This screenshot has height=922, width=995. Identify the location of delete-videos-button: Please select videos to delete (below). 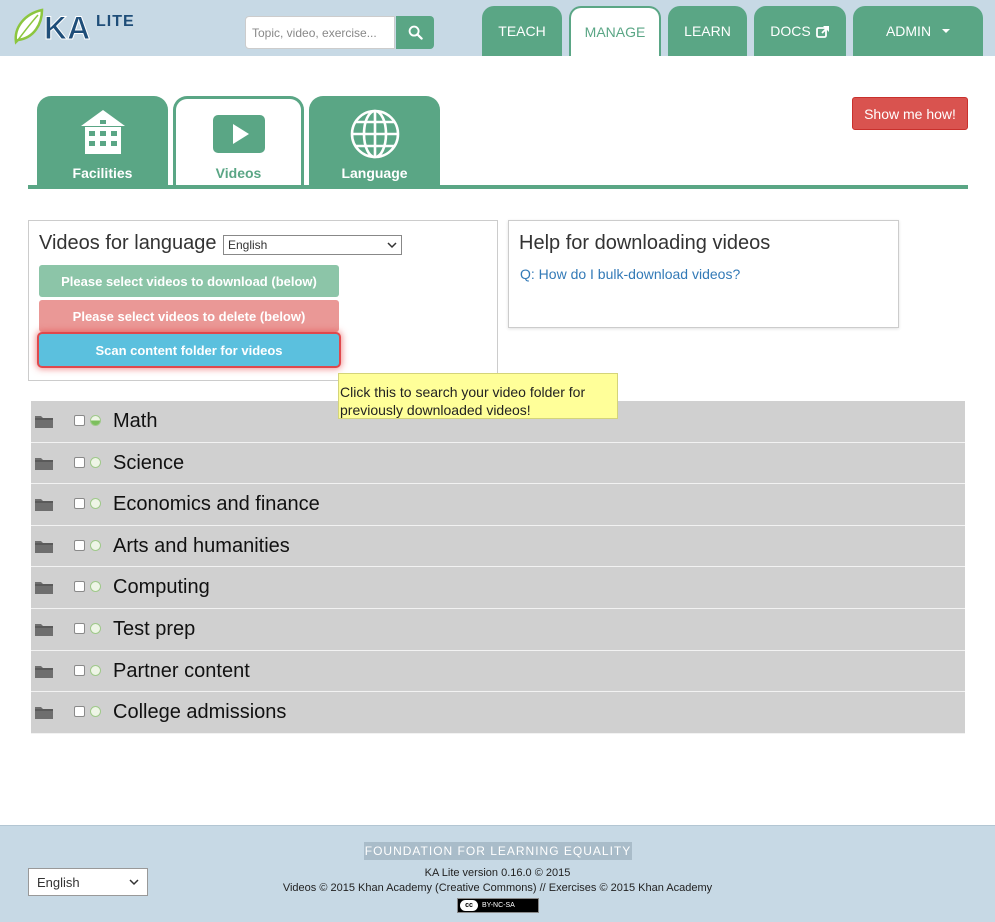
(189, 316).